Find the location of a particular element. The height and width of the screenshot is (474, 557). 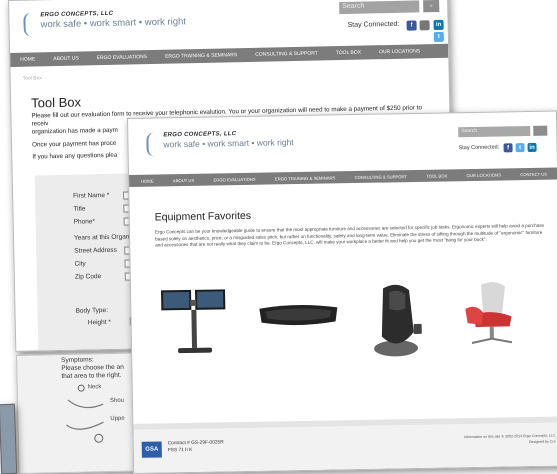

search-button is located at coordinates (540, 130).